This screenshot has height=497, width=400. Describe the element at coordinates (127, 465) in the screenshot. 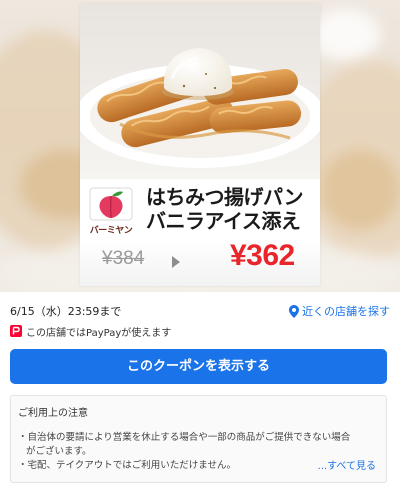

I see `notice-line: ・宅配、テイクアウトではご利用いただけません。` at that location.